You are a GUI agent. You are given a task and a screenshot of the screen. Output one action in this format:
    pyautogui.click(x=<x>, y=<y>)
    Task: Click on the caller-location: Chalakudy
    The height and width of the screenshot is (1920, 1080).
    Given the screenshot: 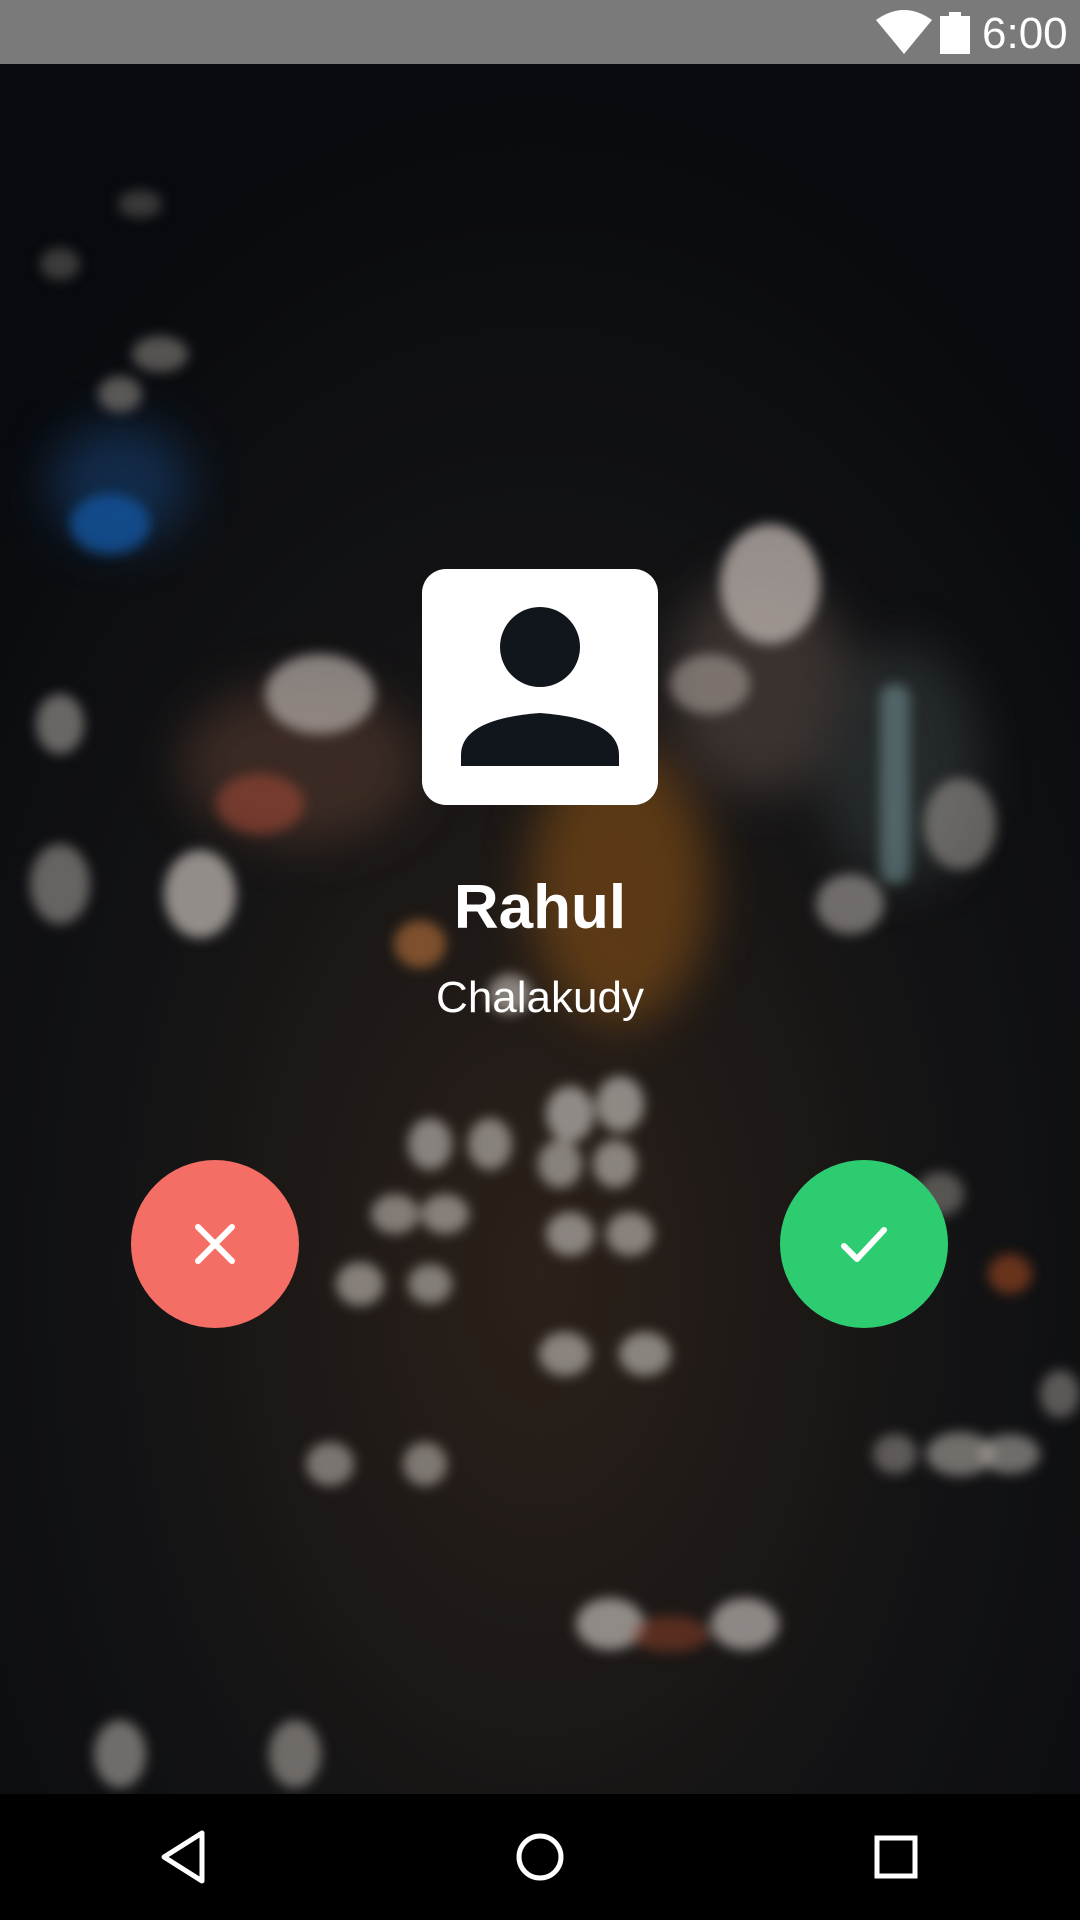 What is the action you would take?
    pyautogui.click(x=540, y=997)
    